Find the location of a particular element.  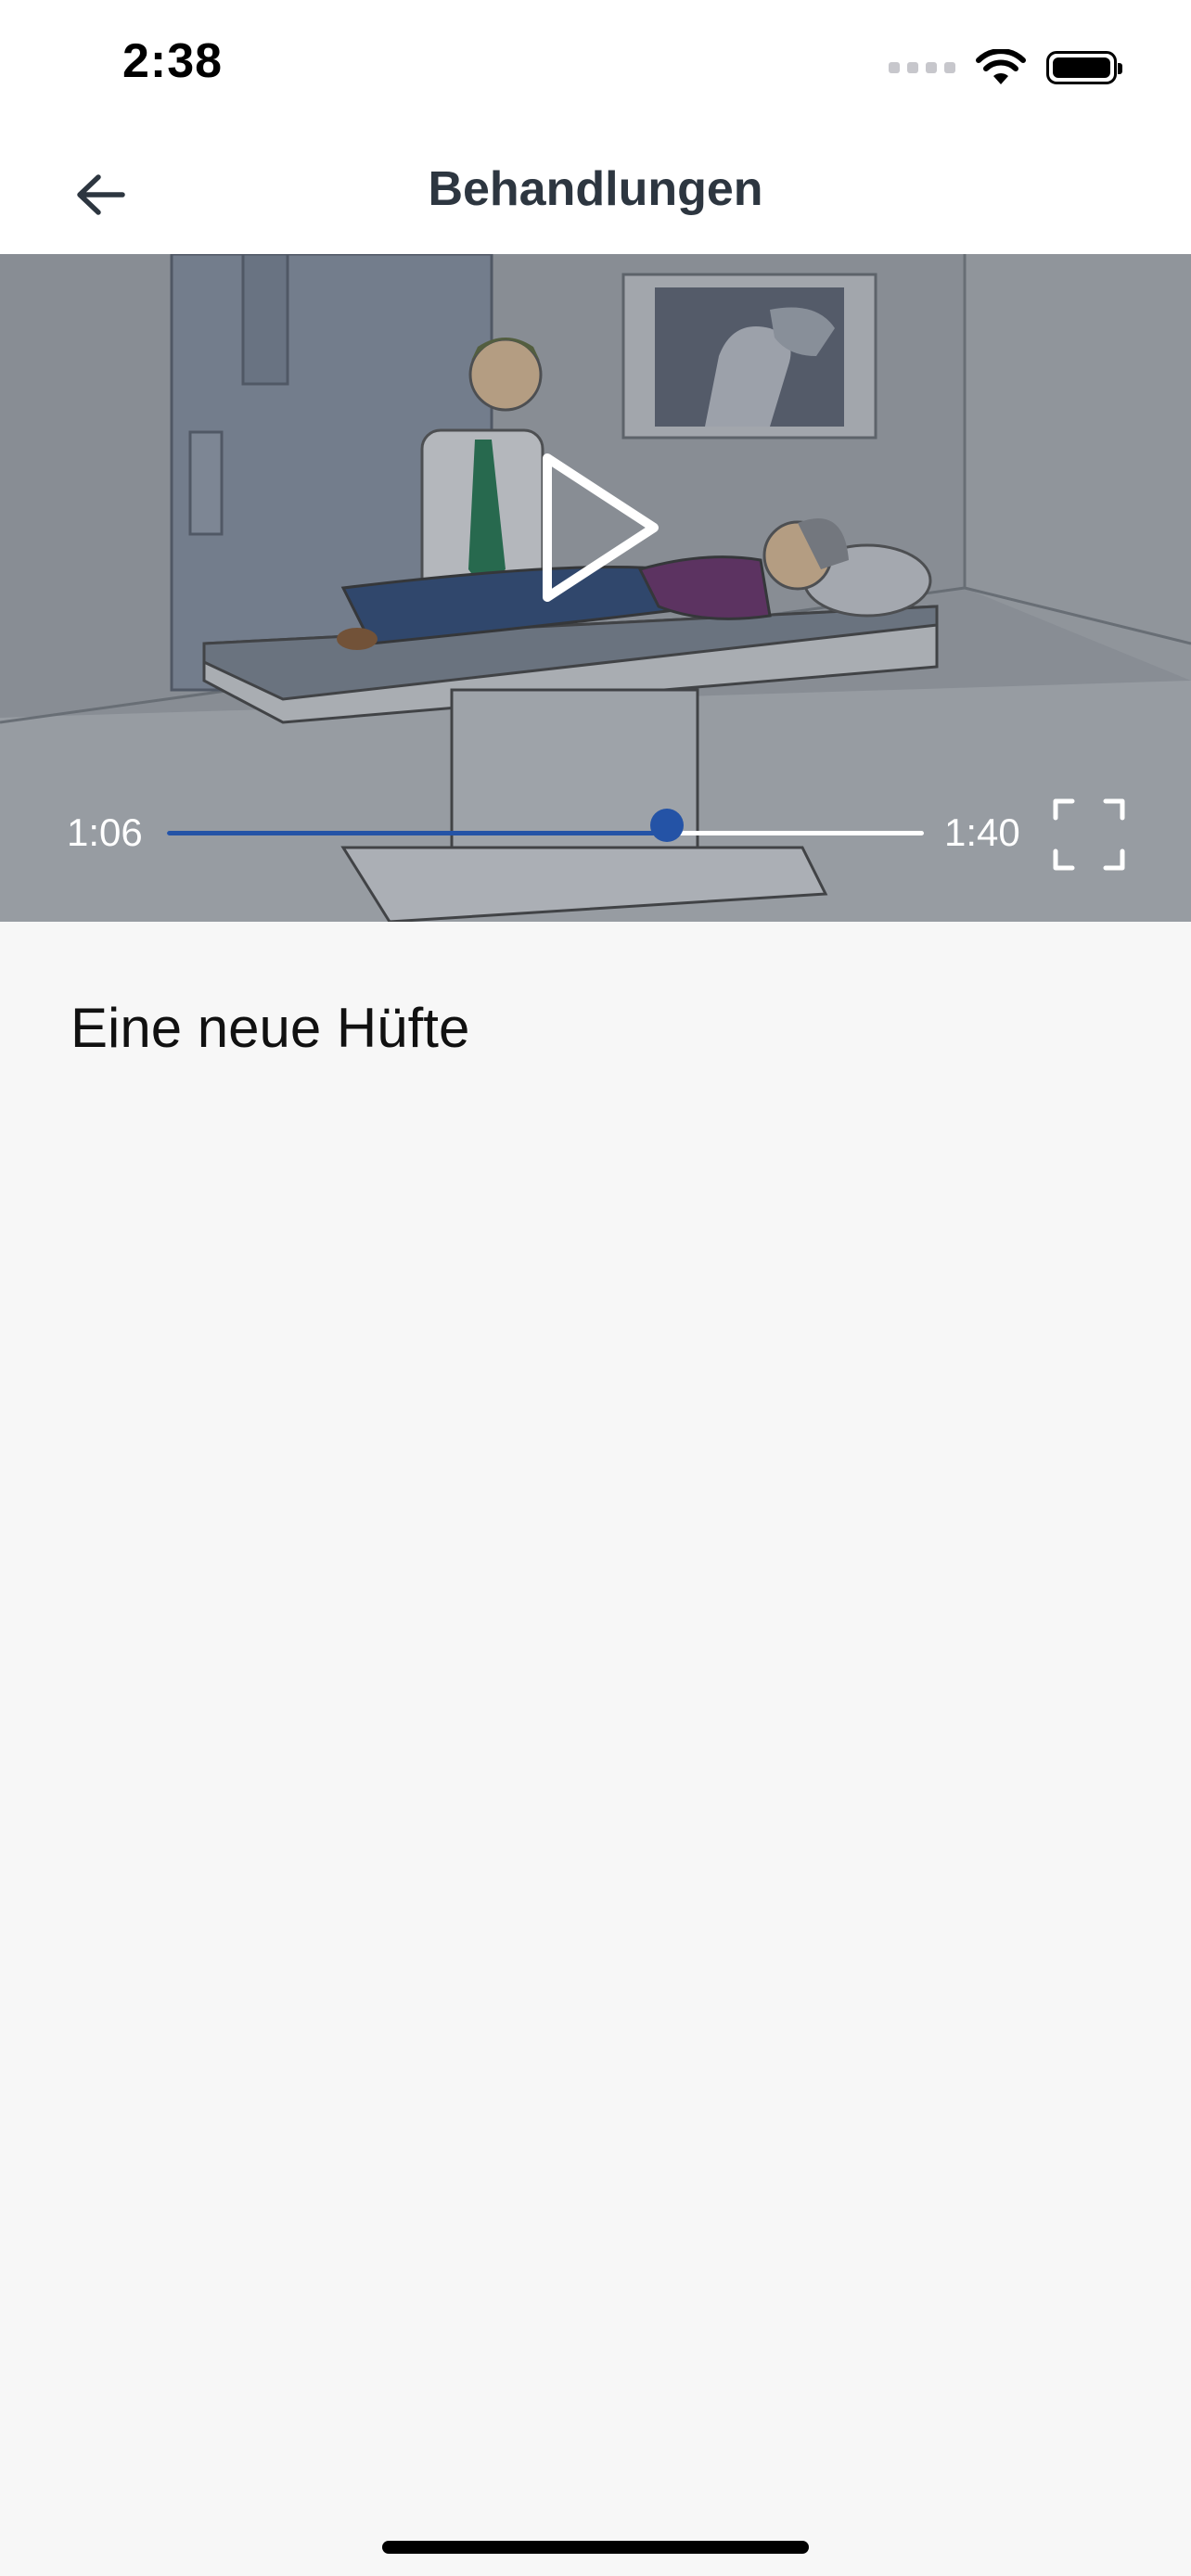

current-time: 1:06 is located at coordinates (105, 832).